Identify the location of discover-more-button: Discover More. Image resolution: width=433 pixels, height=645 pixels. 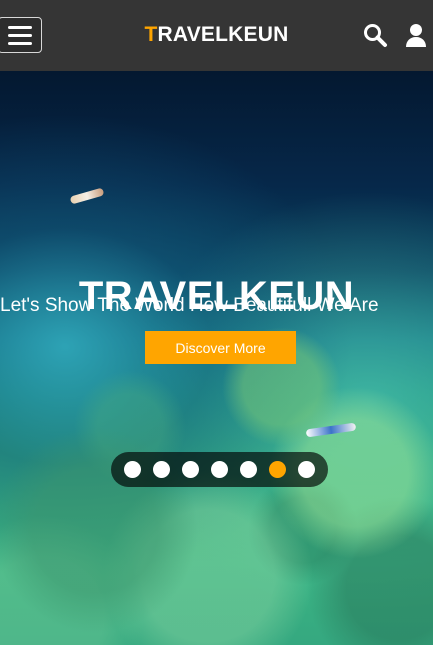
(220, 347).